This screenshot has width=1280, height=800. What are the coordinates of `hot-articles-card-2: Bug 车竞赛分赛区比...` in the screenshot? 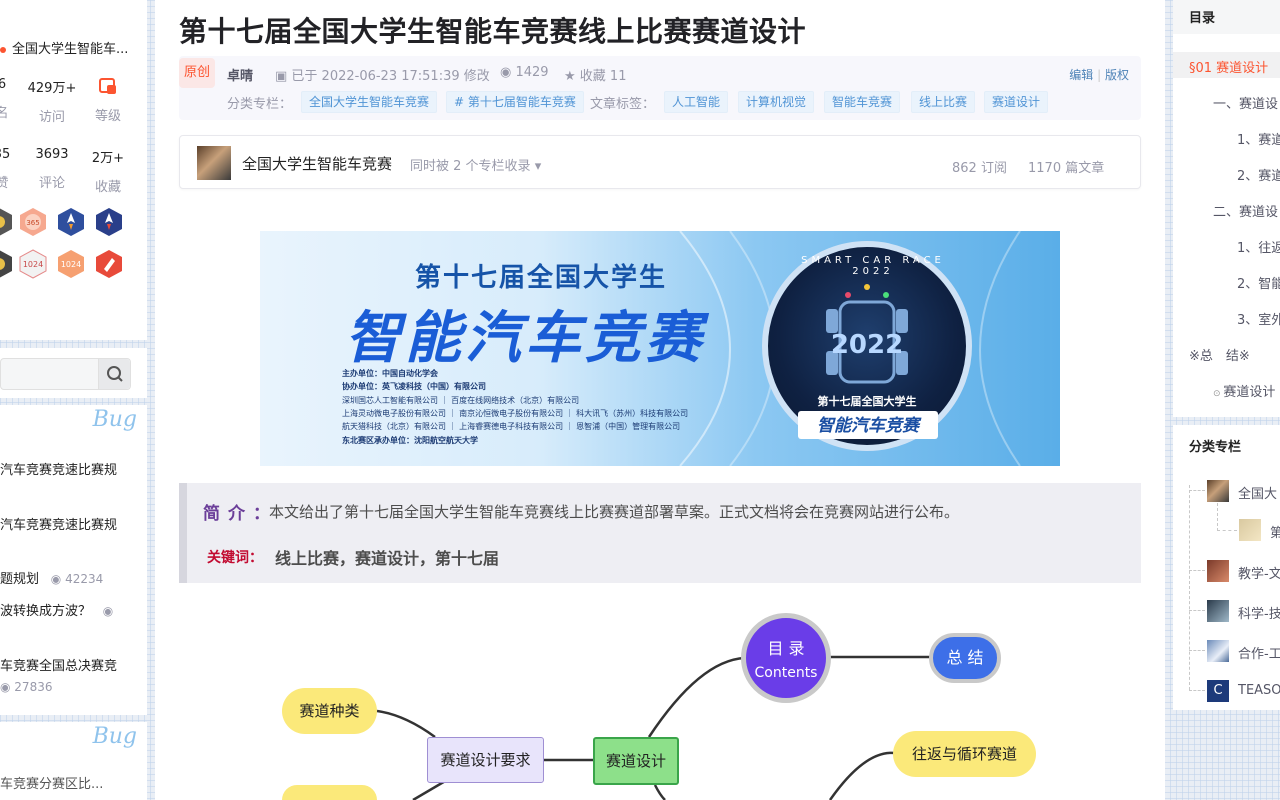 It's located at (73, 761).